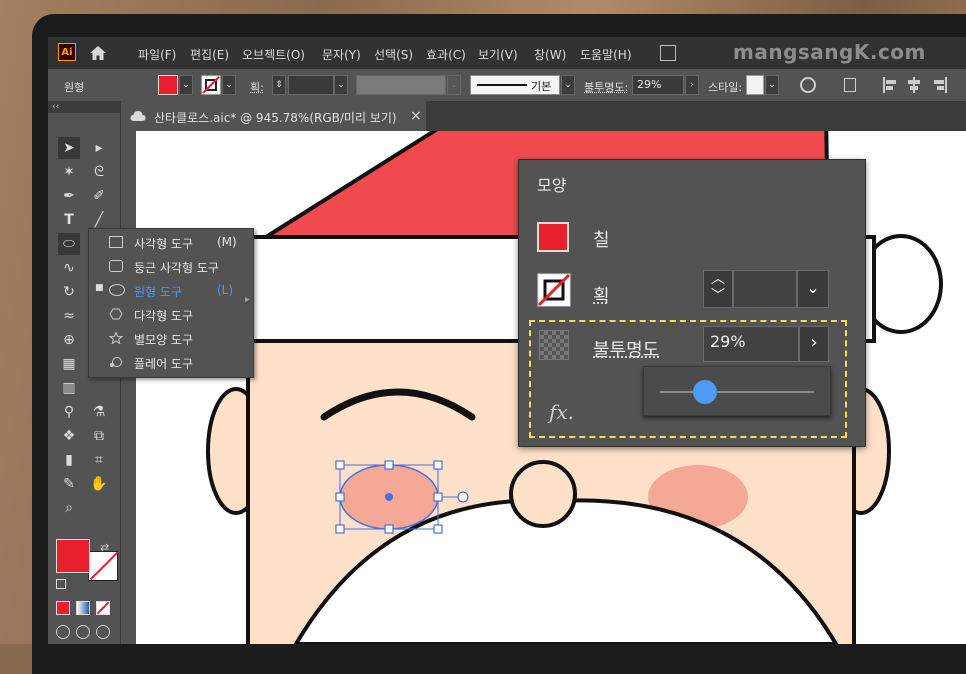  I want to click on flyout-label: 사각형 도구, so click(164, 244).